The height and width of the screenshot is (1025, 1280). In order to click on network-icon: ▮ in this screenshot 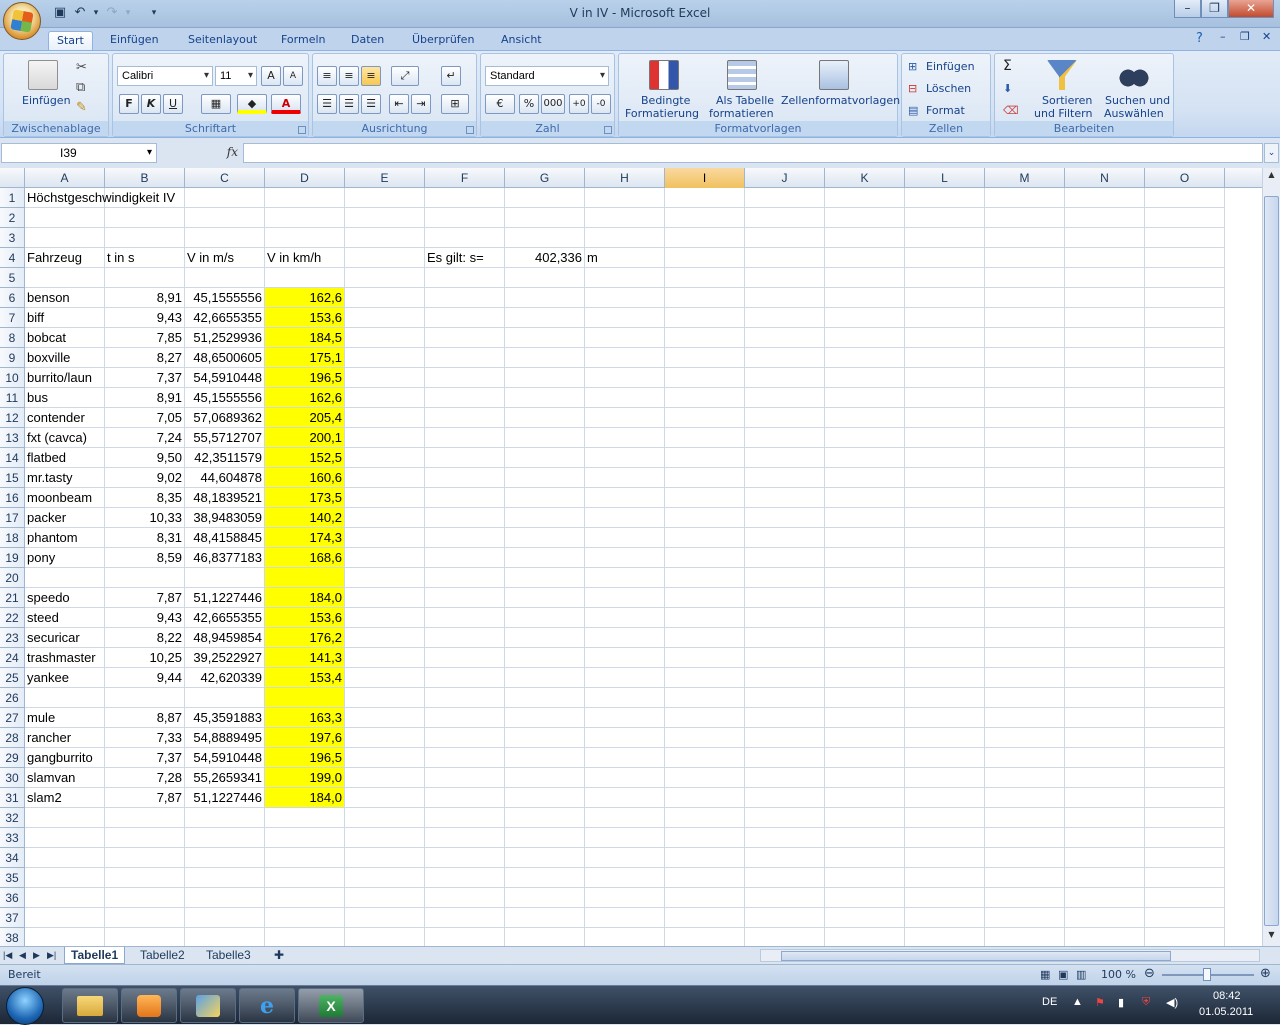, I will do `click(1121, 1002)`.